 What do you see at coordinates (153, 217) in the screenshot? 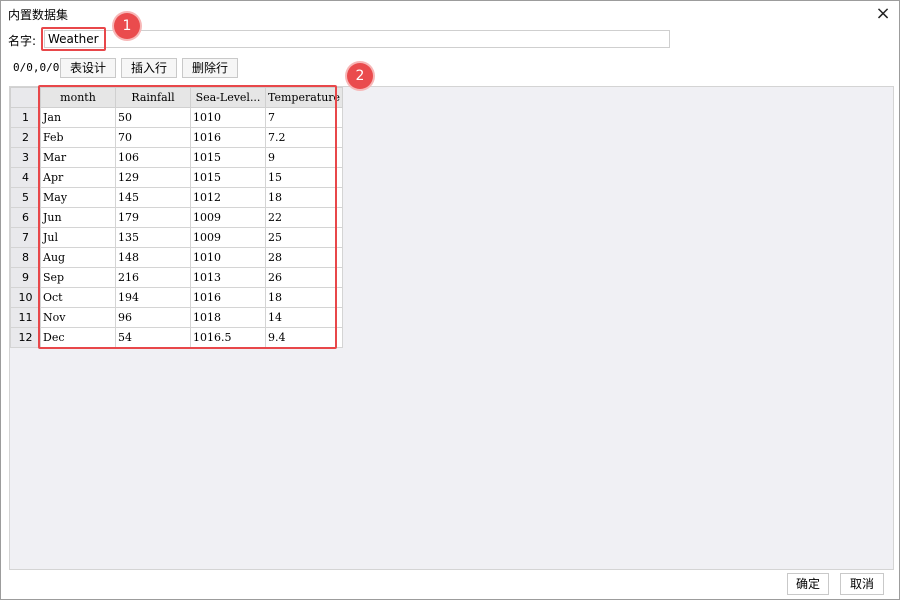
I see `cell-rainfall: 179` at bounding box center [153, 217].